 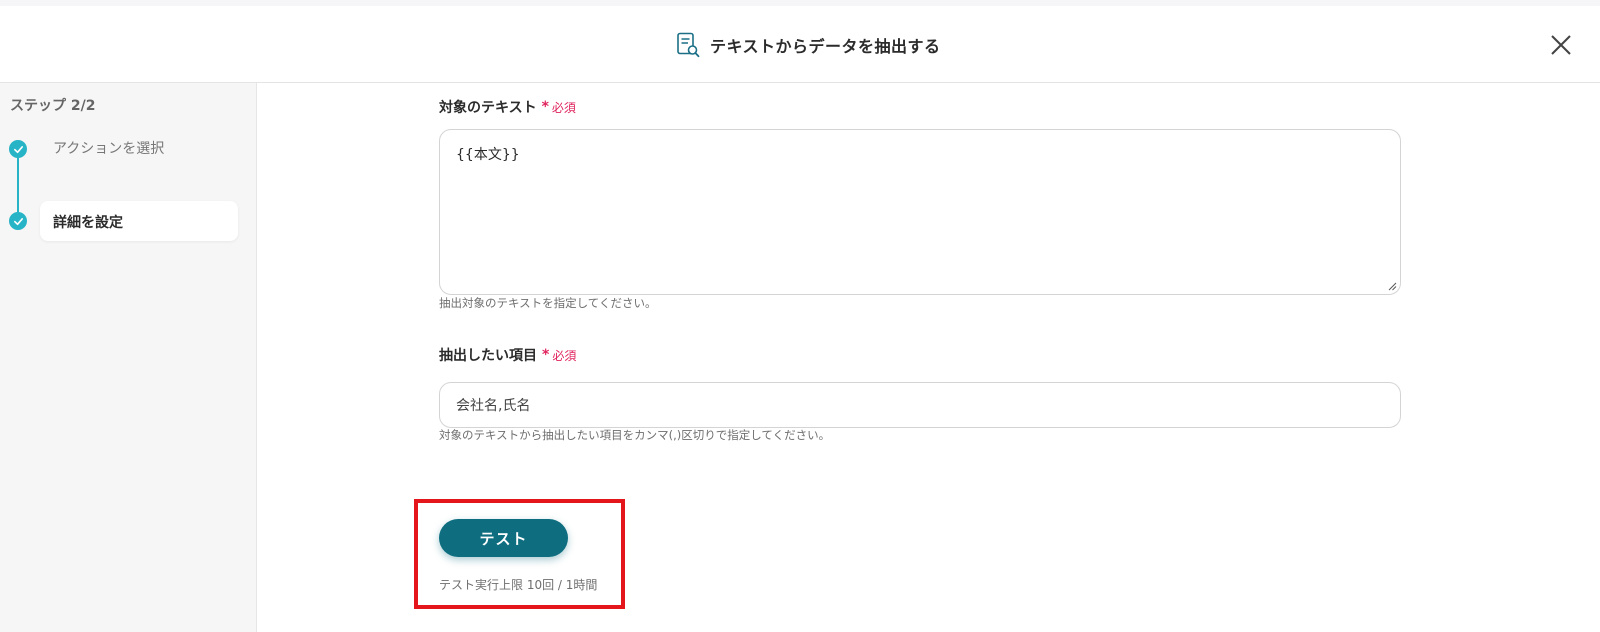 I want to click on modal-header: テキストからデータを抽出する, so click(x=800, y=44).